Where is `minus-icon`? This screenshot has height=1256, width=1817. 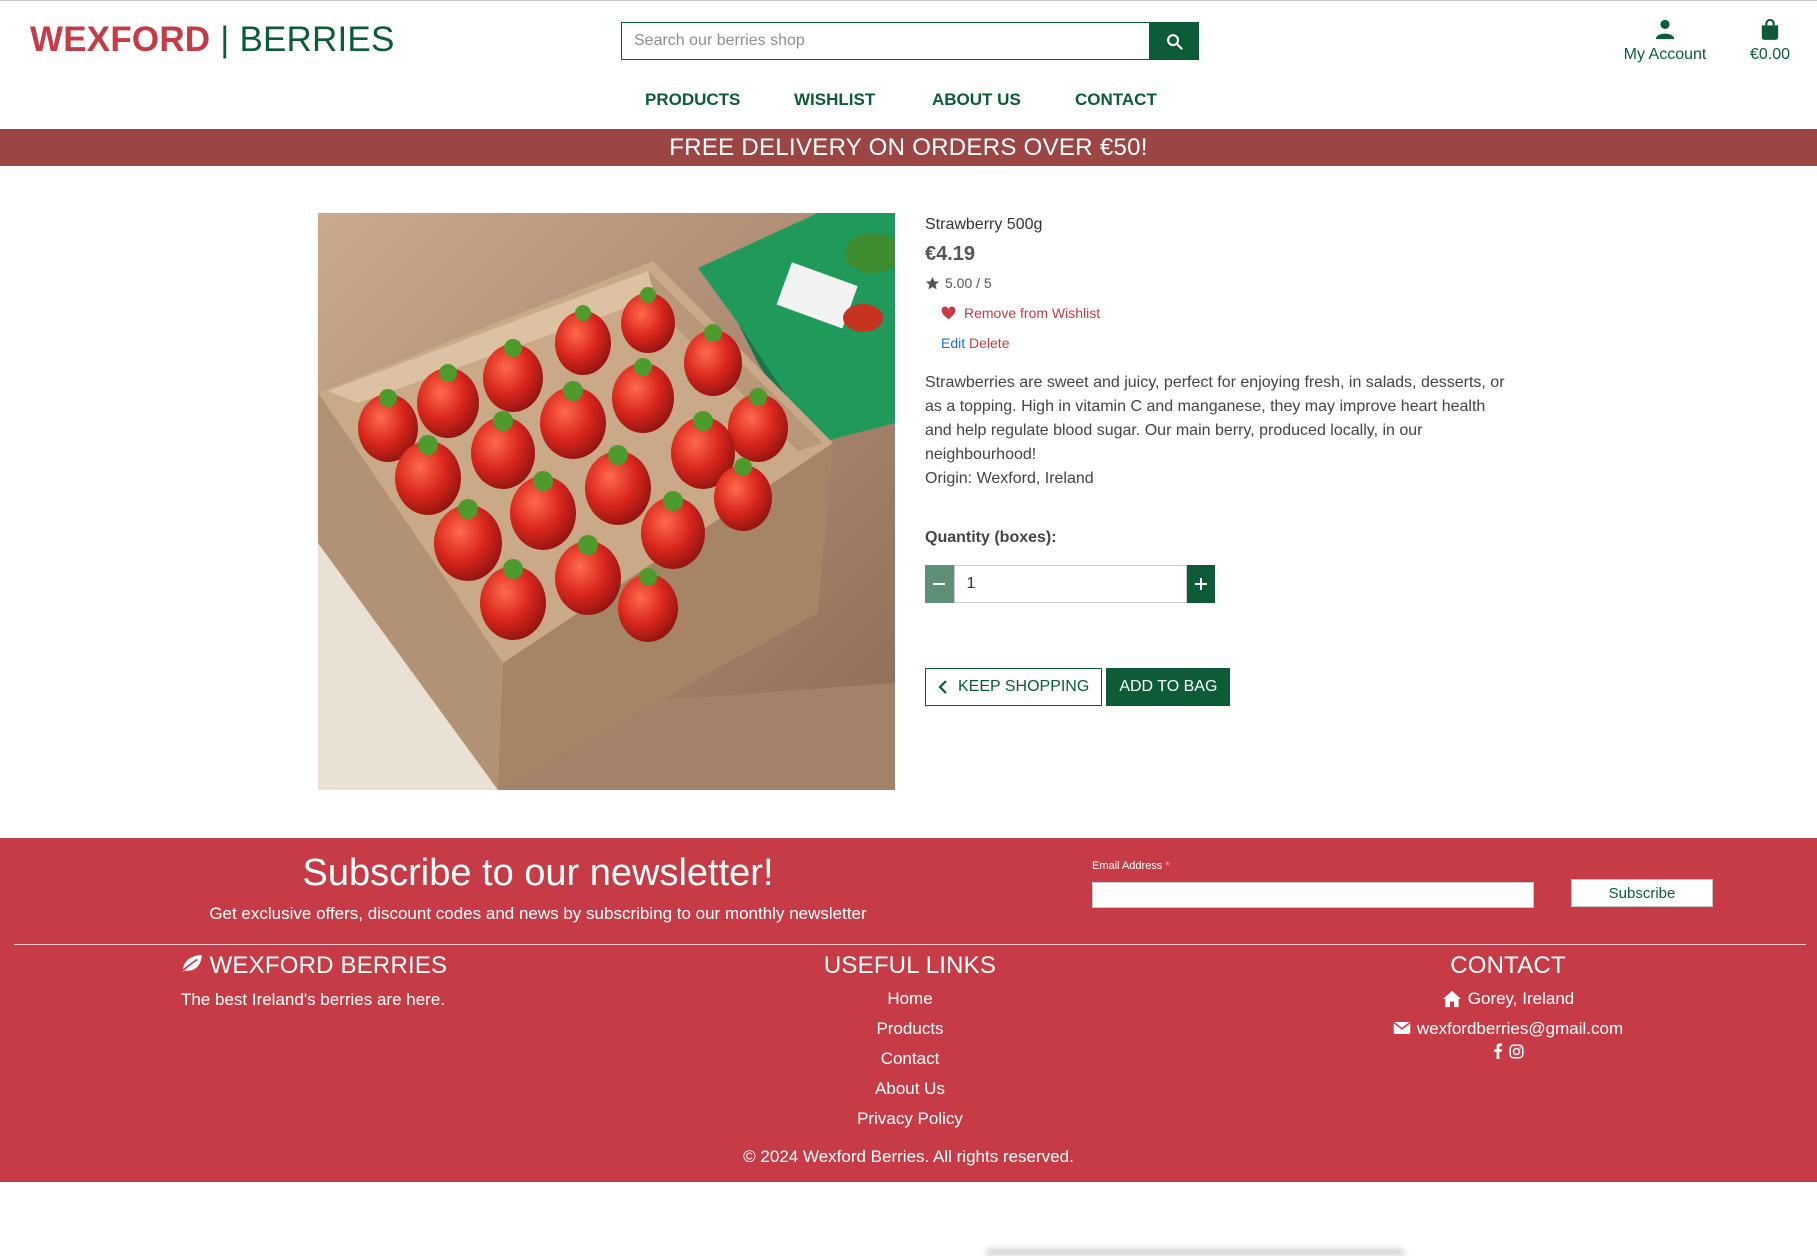
minus-icon is located at coordinates (939, 584).